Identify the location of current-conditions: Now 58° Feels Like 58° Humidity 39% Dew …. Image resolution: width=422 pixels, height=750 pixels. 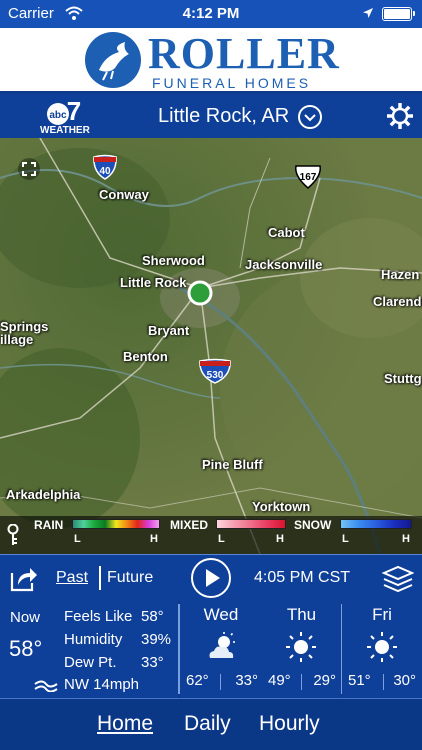
(89, 649).